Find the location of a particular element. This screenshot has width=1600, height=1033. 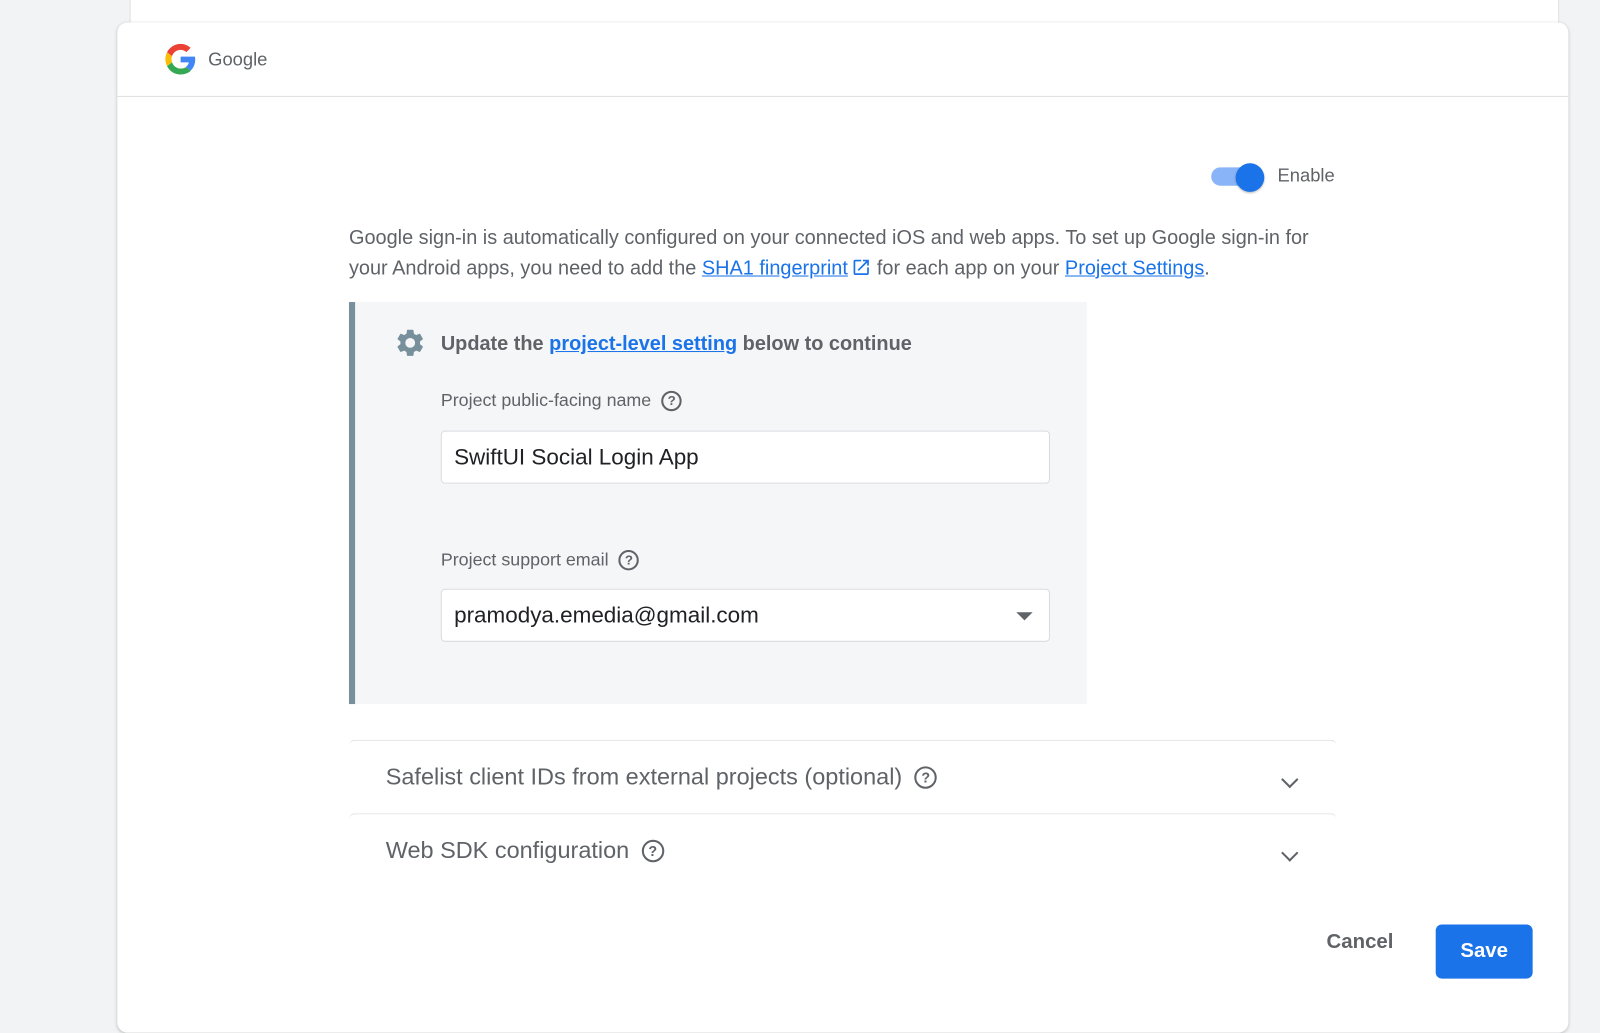

google-logo-icon is located at coordinates (180, 59).